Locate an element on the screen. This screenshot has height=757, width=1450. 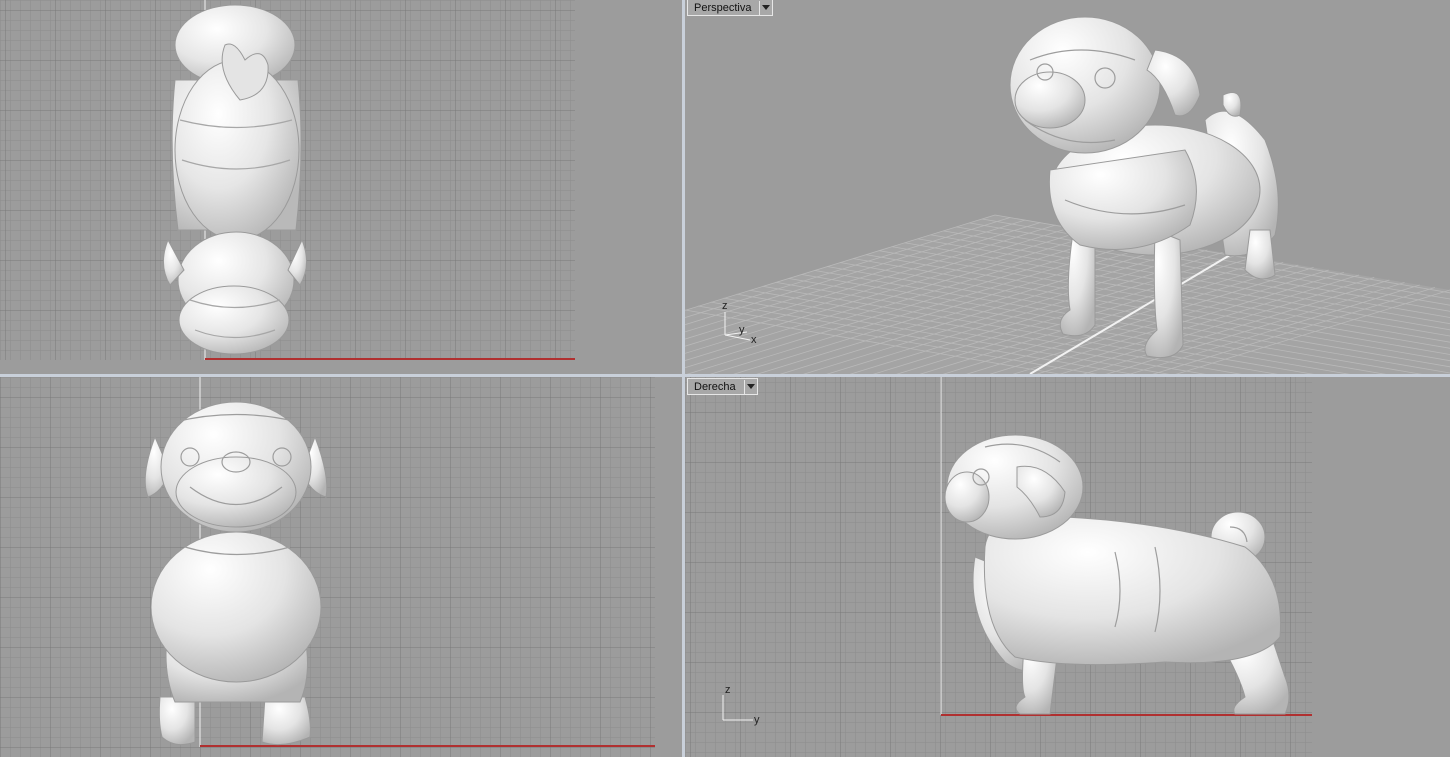
pug-model-front-view is located at coordinates (236, 573).